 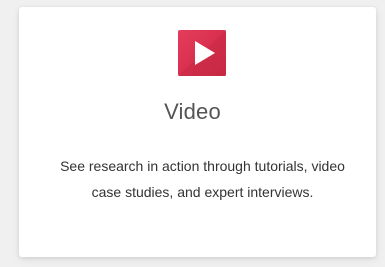 What do you see at coordinates (192, 111) in the screenshot?
I see `card-title: Video` at bounding box center [192, 111].